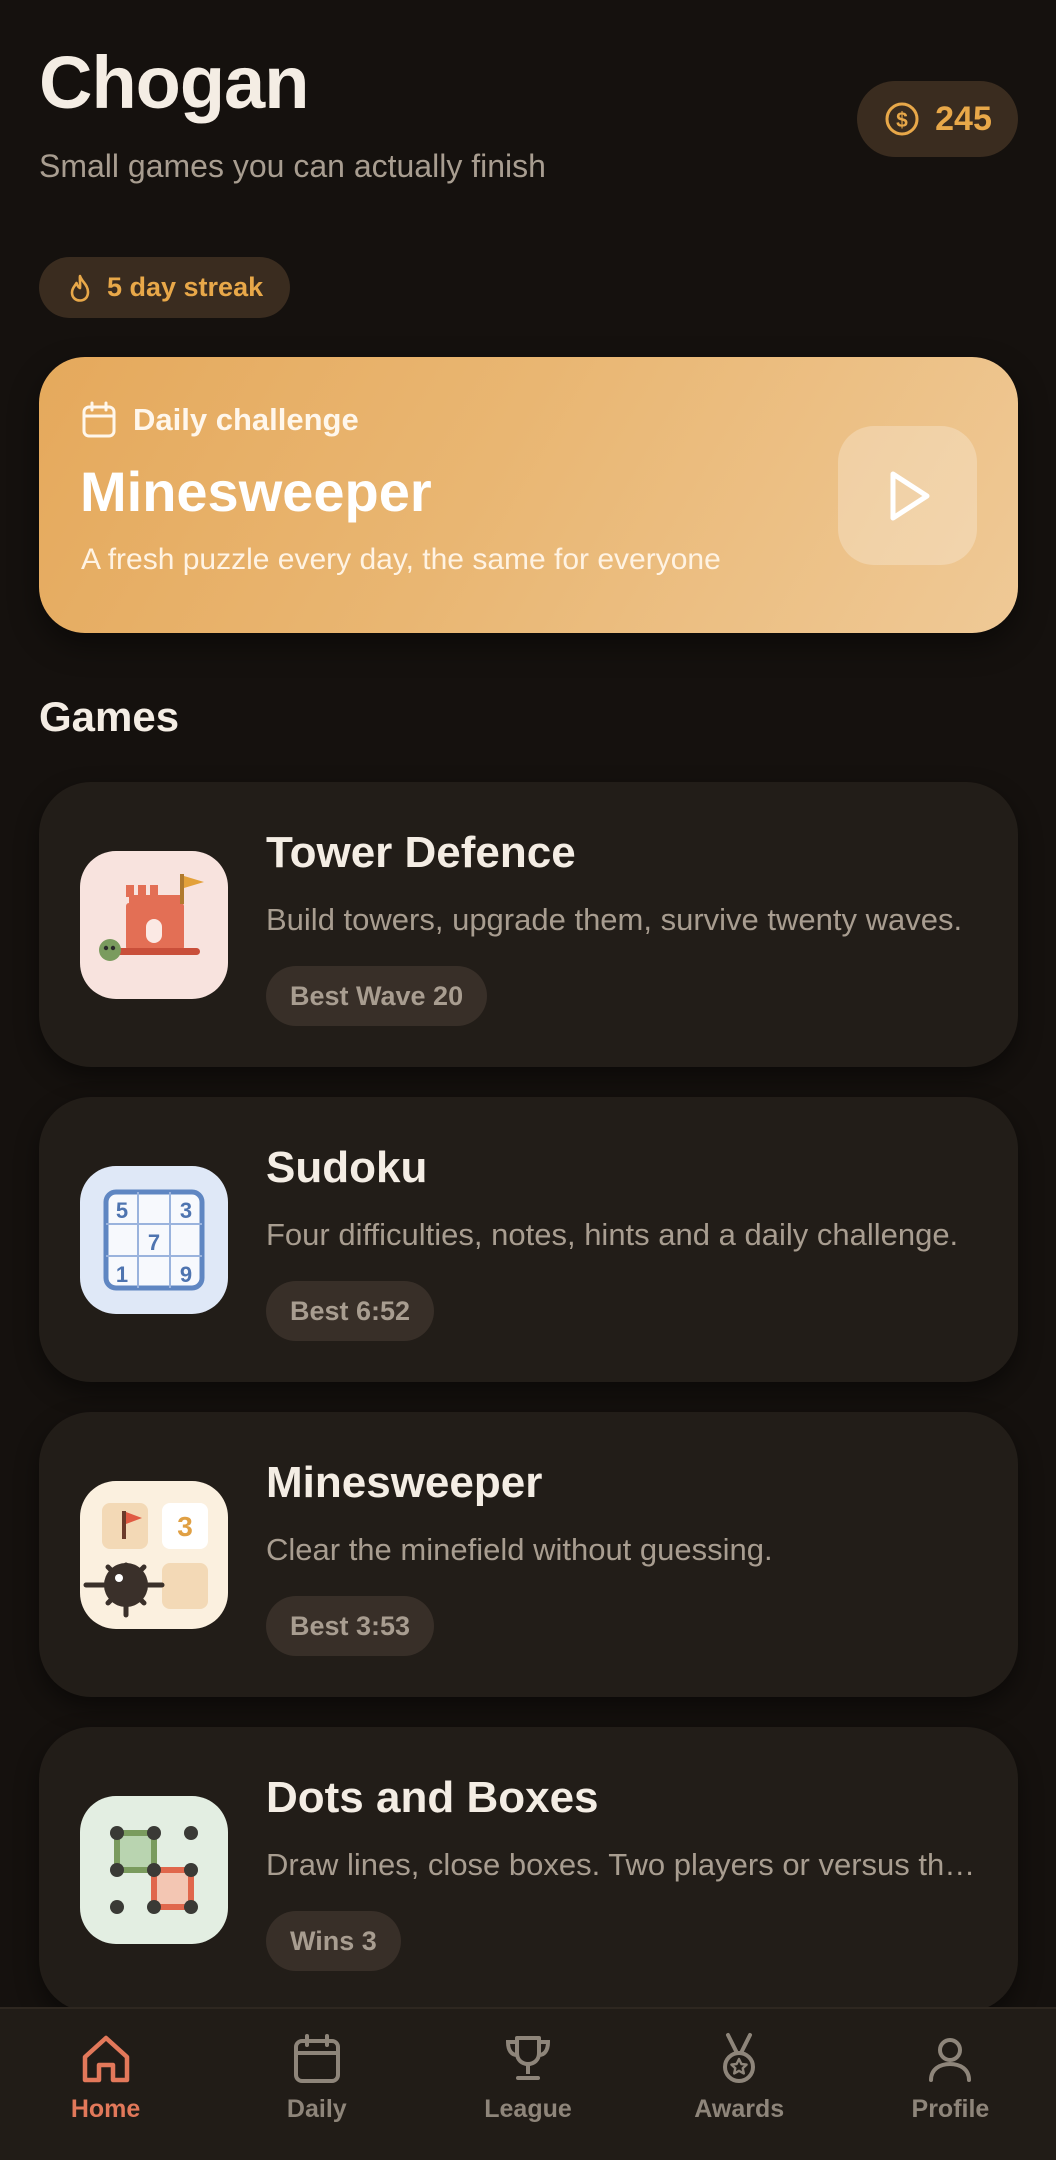 This screenshot has height=2160, width=1056. I want to click on game-title: Dots and Boxes, so click(432, 1797).